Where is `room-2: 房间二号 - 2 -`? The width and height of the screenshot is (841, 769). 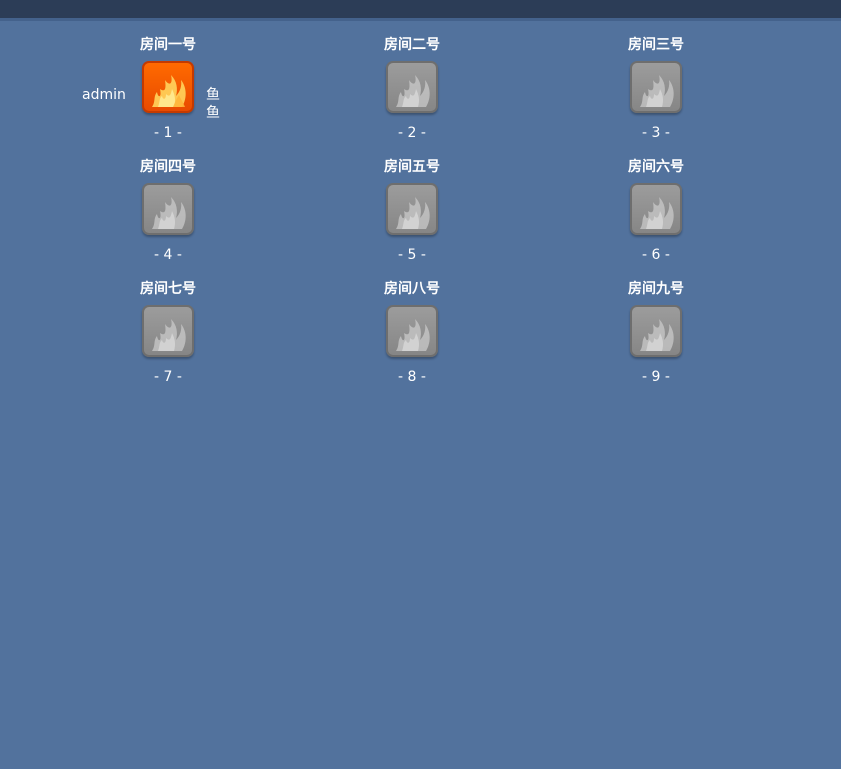
room-2: 房间二号 - 2 - is located at coordinates (412, 80).